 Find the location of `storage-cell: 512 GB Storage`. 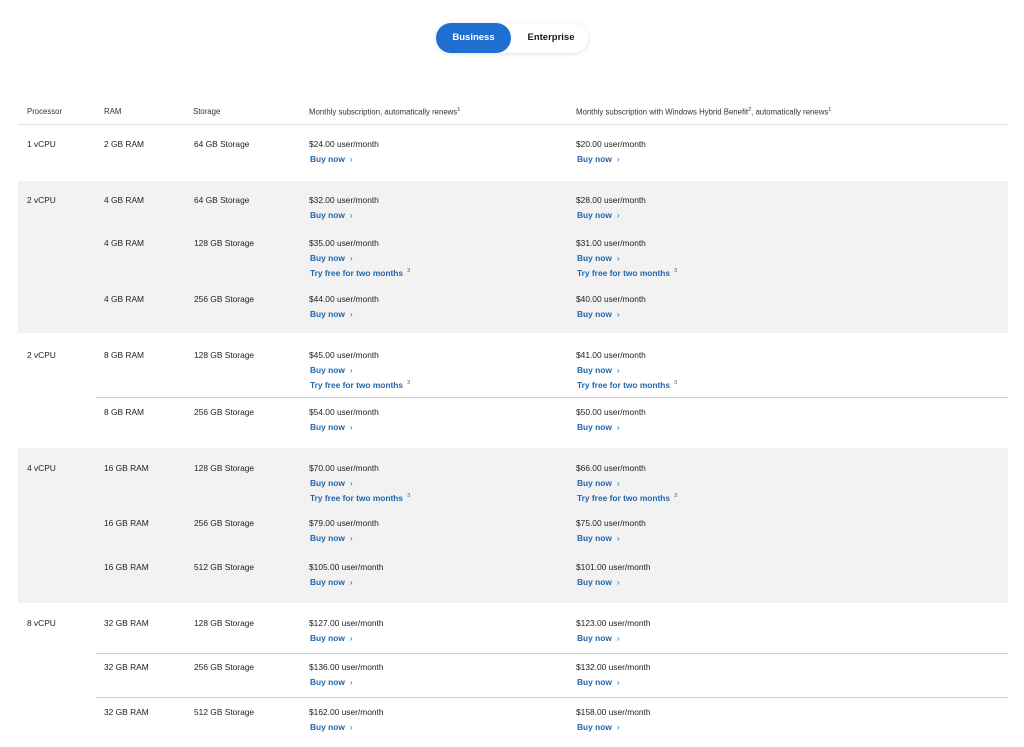

storage-cell: 512 GB Storage is located at coordinates (224, 712).